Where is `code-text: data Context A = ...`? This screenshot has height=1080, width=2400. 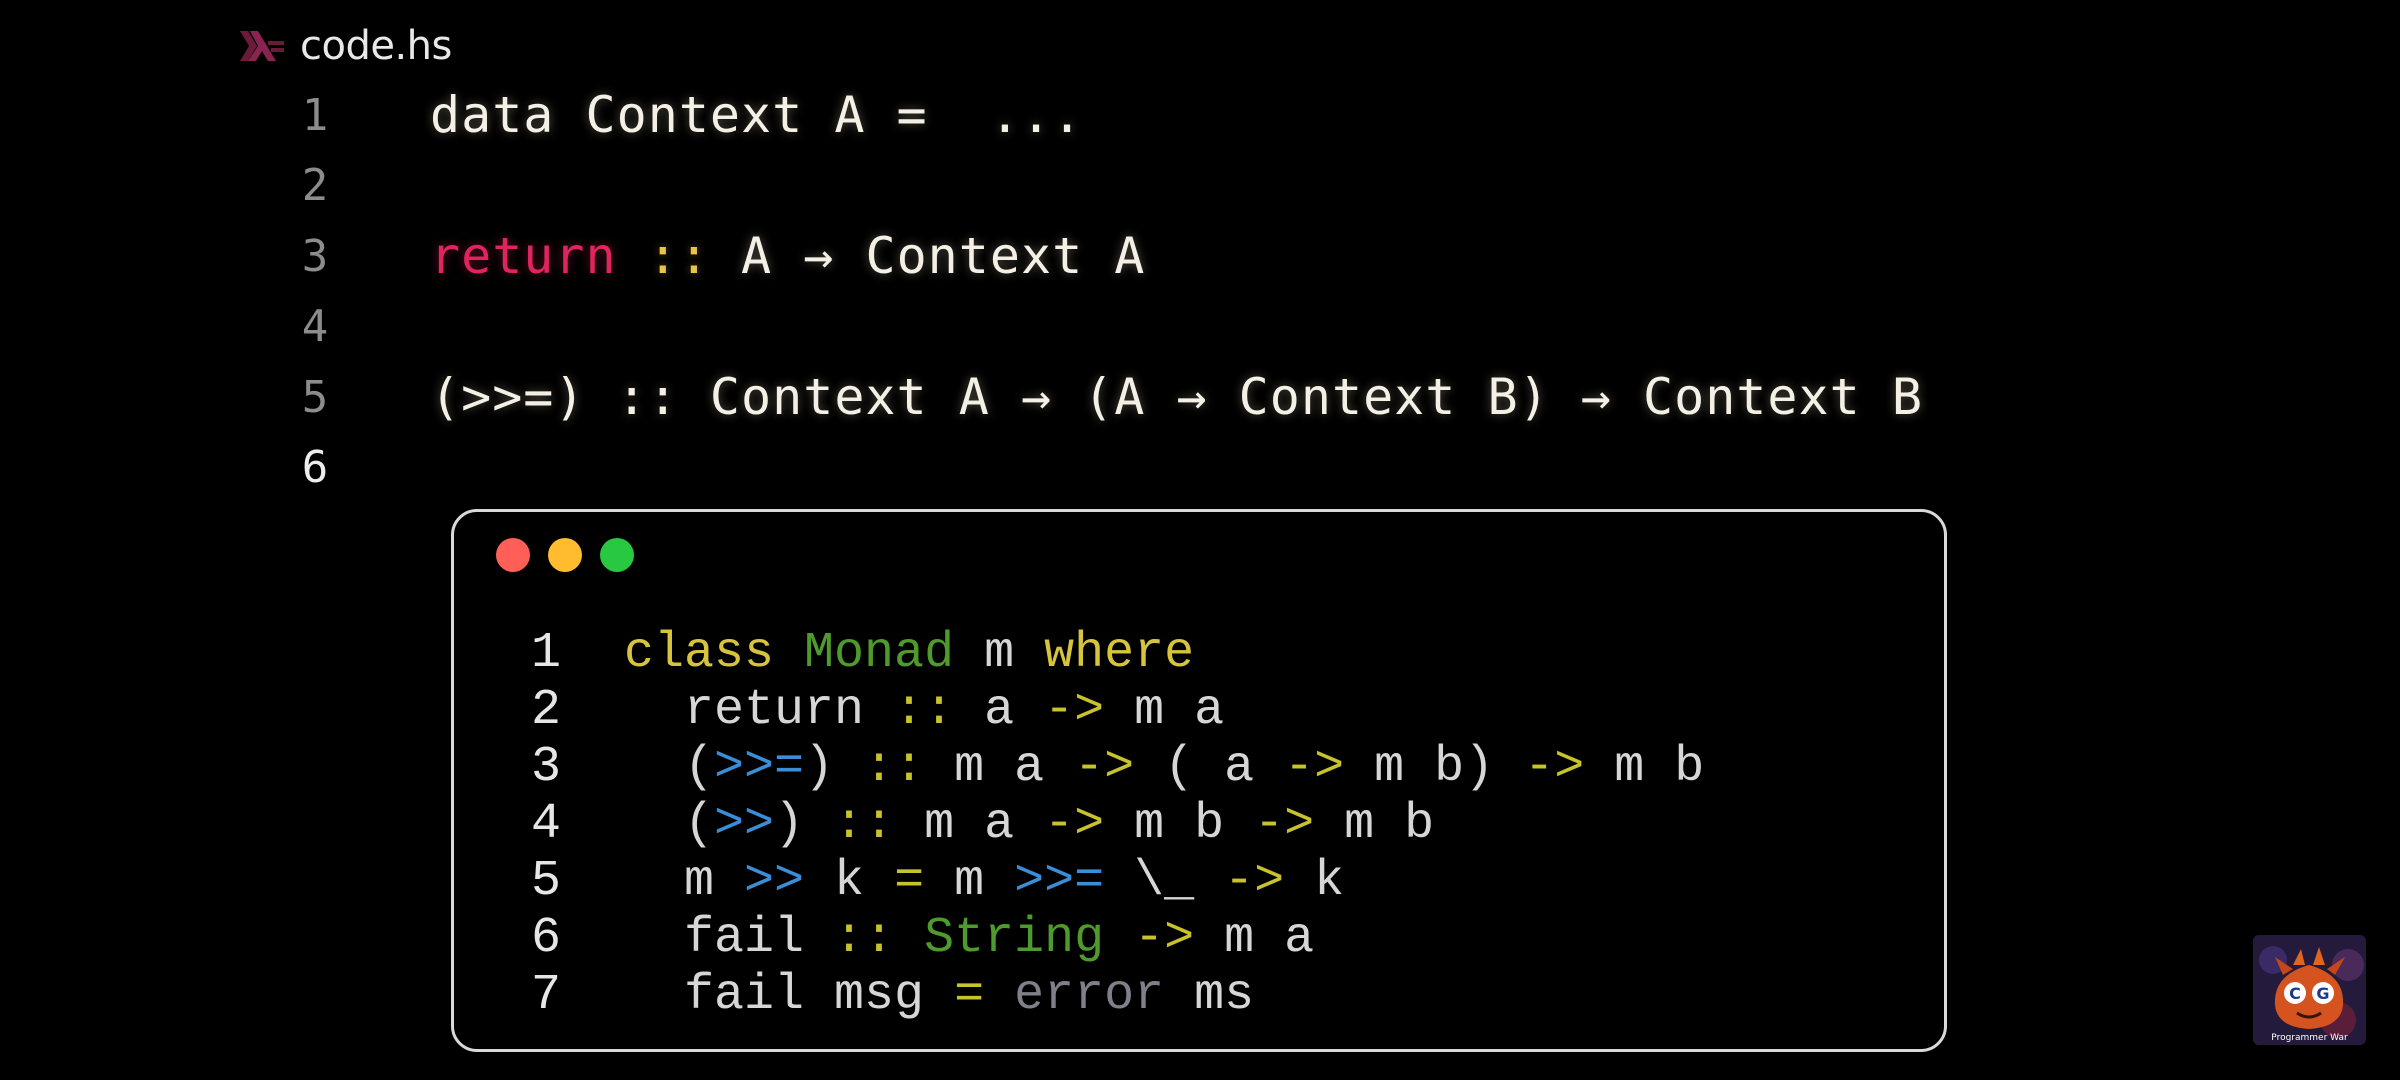 code-text: data Context A = ... is located at coordinates (757, 115).